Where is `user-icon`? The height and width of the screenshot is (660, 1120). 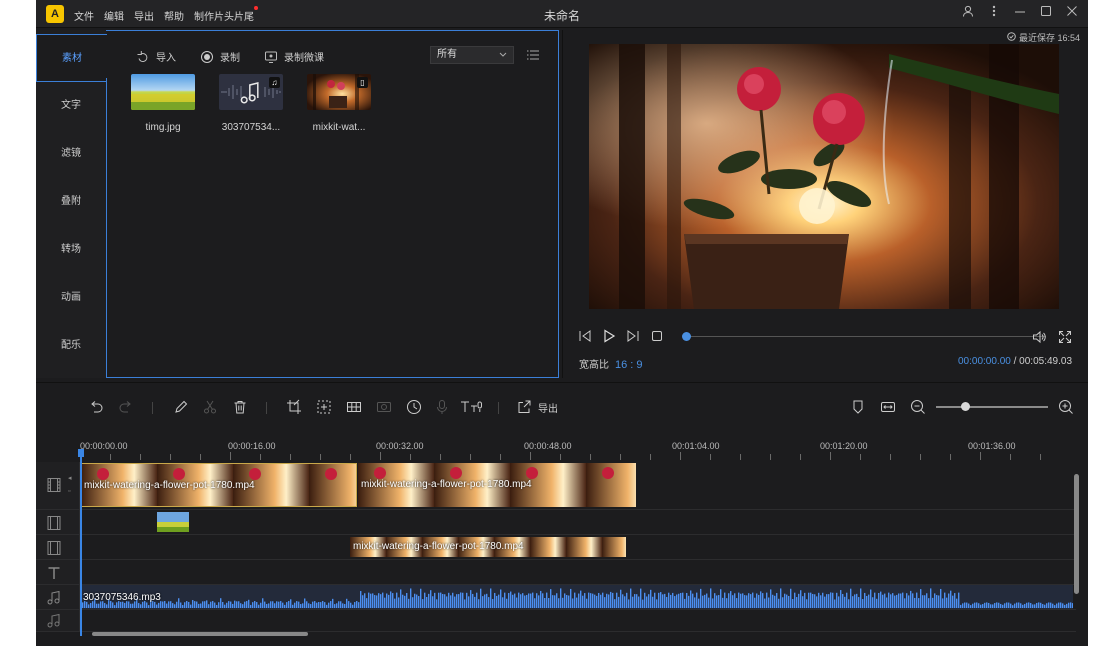 user-icon is located at coordinates (968, 12).